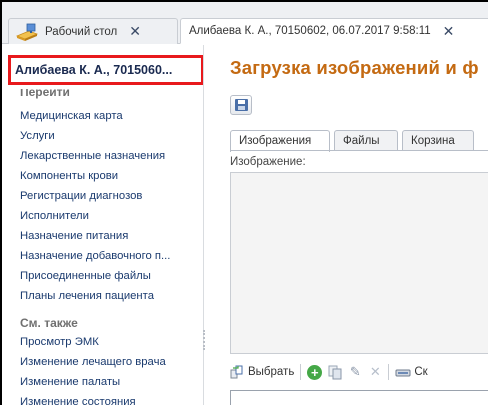  Describe the element at coordinates (411, 372) in the screenshot. I see `scan-button: Ск` at that location.